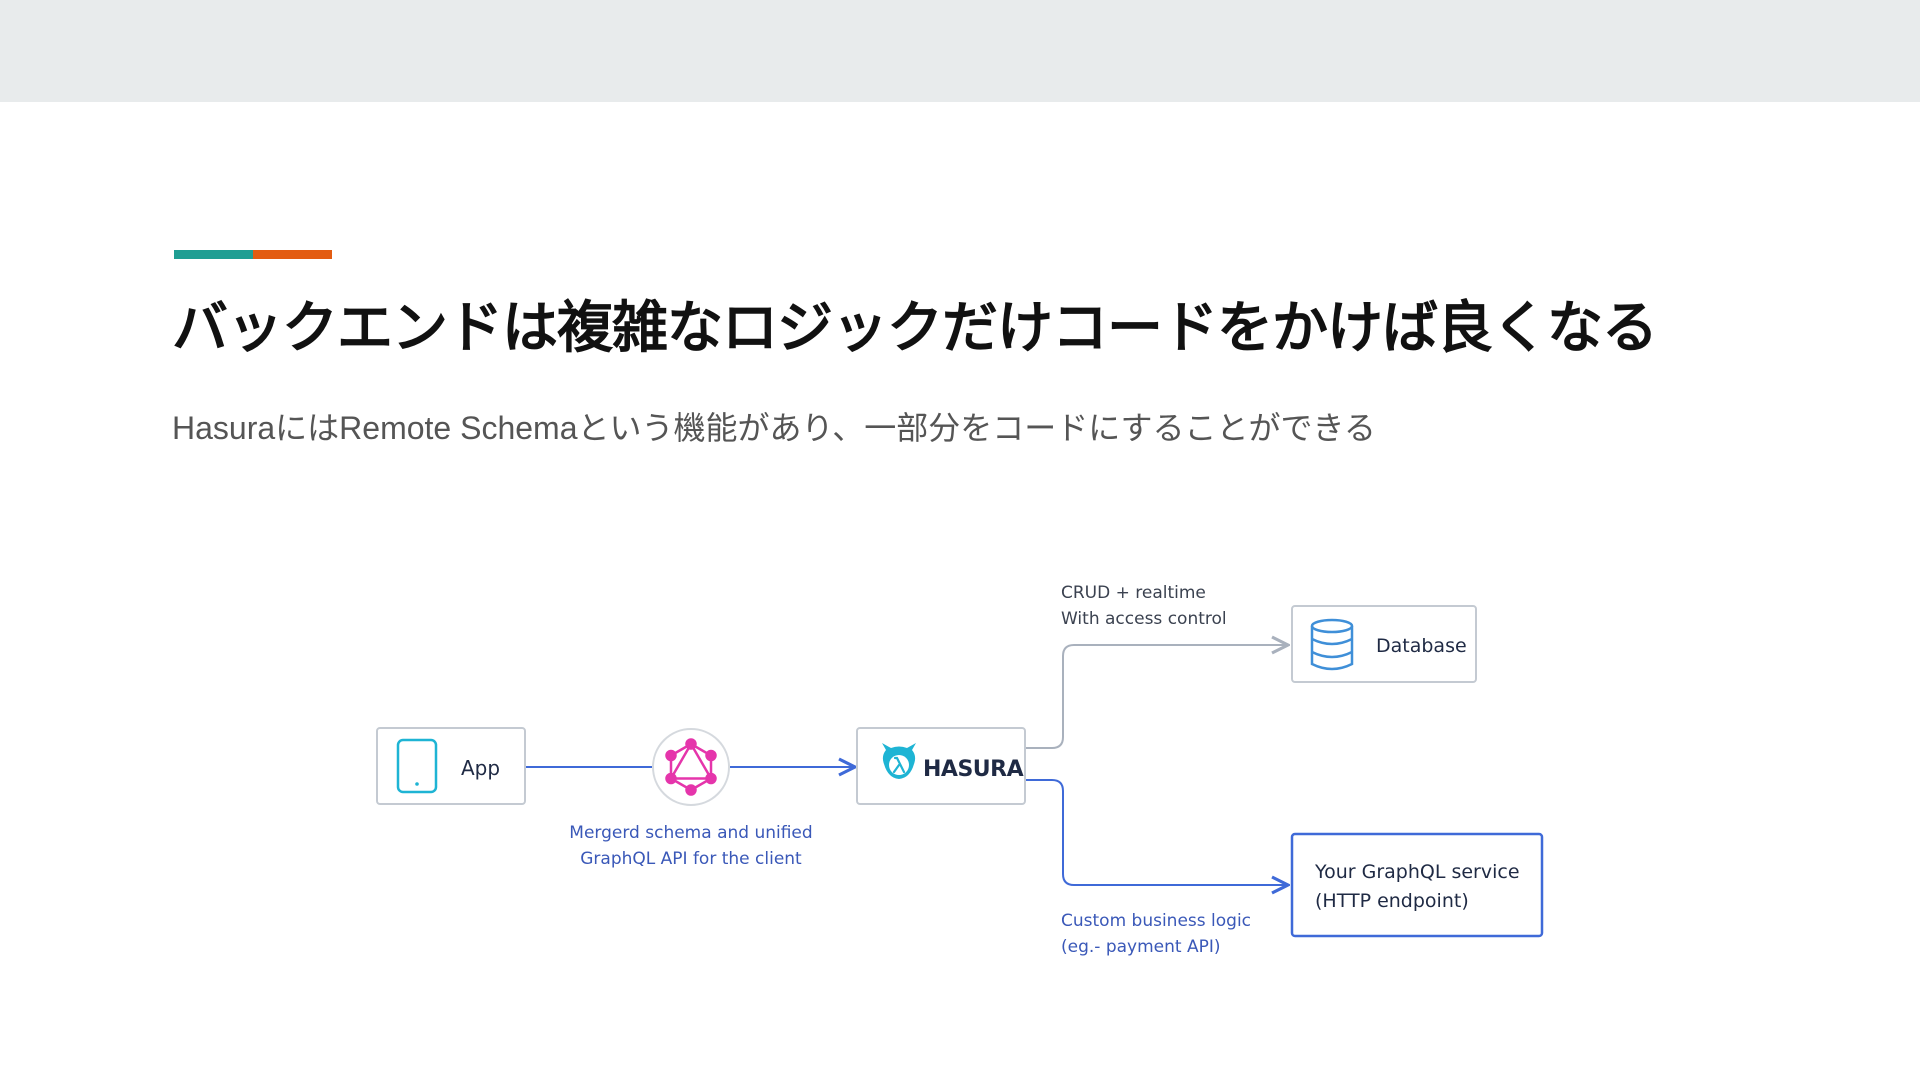 The image size is (1920, 1080). Describe the element at coordinates (691, 859) in the screenshot. I see `graphql-caption-line2: GraphQL API for the client` at that location.